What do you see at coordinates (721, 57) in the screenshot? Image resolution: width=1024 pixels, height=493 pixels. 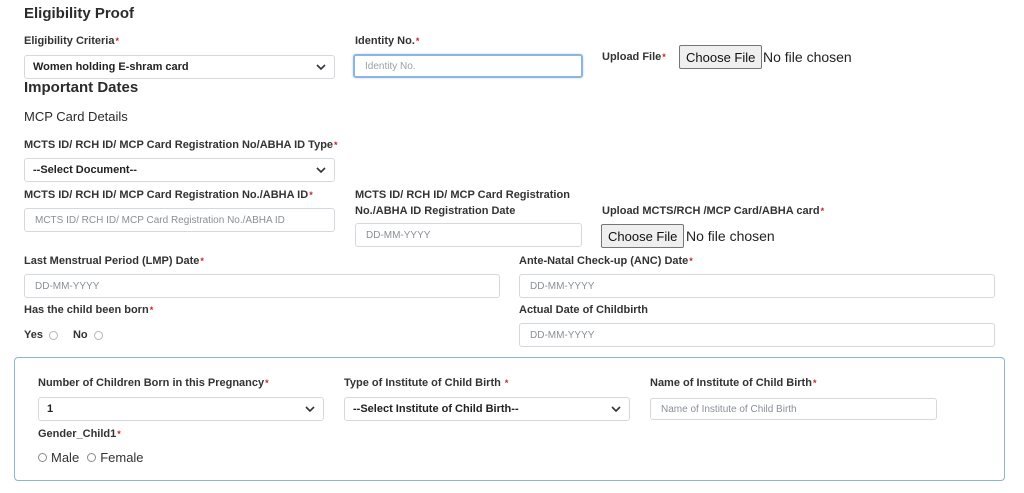 I see `choose-file-button: Choose File` at bounding box center [721, 57].